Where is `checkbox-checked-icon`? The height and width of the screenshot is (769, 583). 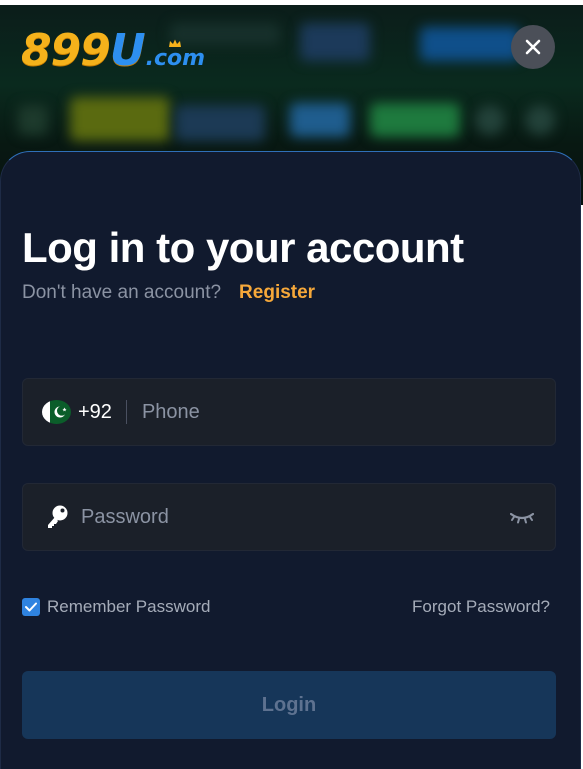 checkbox-checked-icon is located at coordinates (31, 607).